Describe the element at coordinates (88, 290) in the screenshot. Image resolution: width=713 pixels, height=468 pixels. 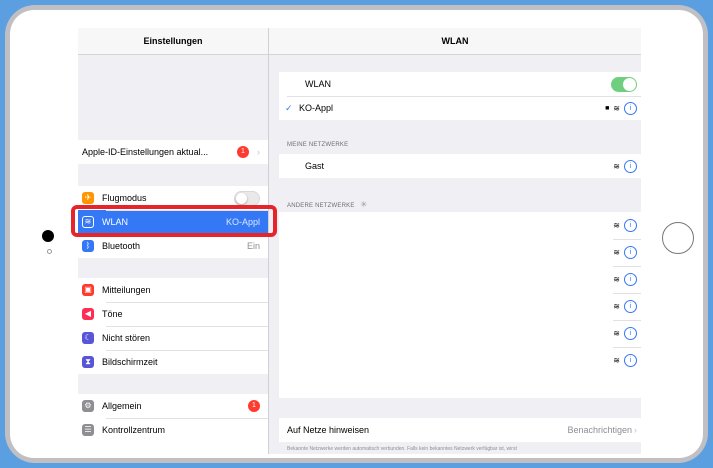
I see `notifications-icon: ▣` at that location.